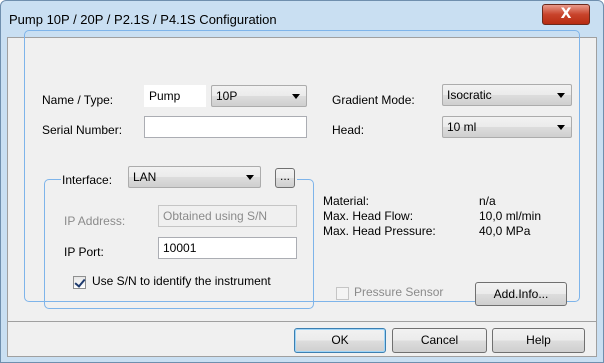 The height and width of the screenshot is (363, 604). What do you see at coordinates (87, 180) in the screenshot?
I see `interface-label: Interface:` at bounding box center [87, 180].